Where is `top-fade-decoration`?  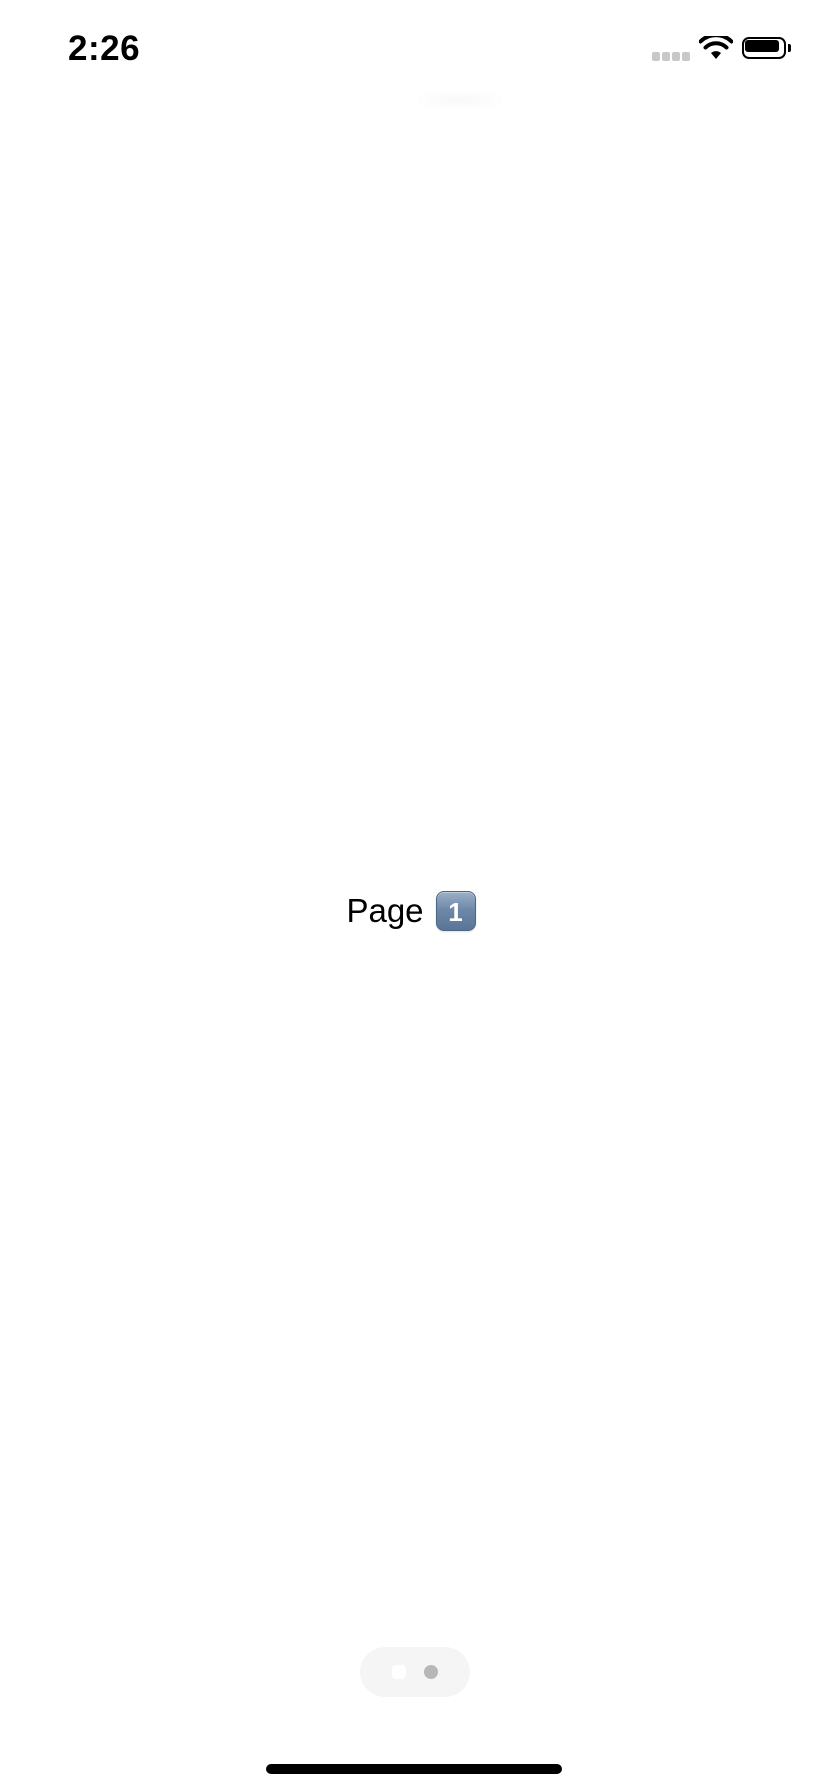
top-fade-decoration is located at coordinates (460, 100).